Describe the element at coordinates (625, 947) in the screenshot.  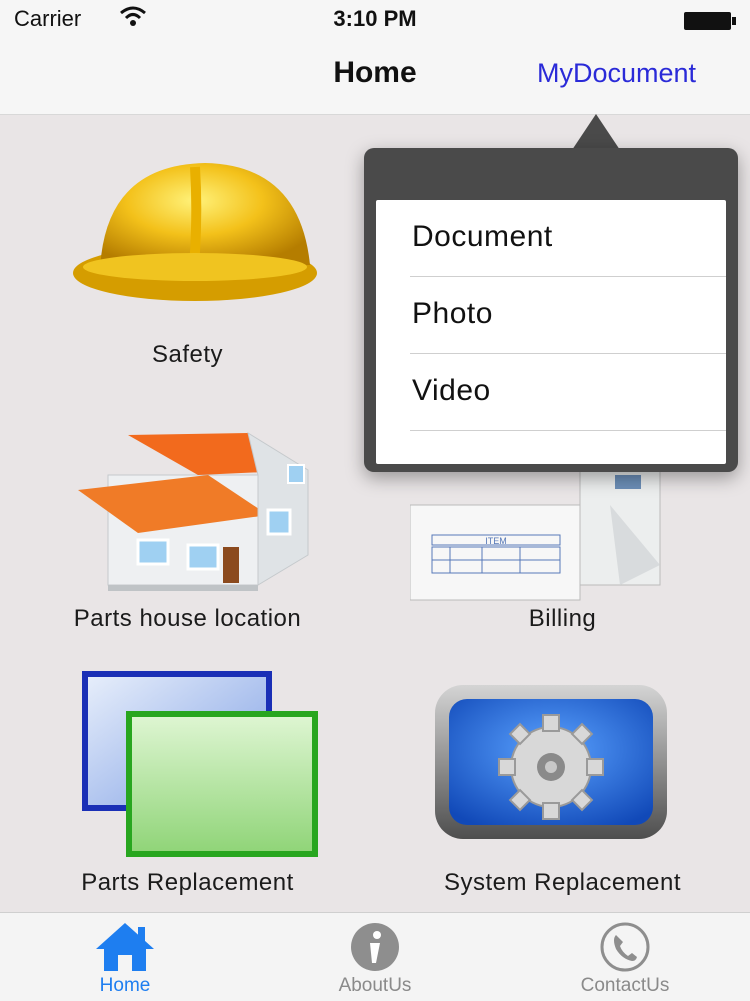
I see `phone-icon` at that location.